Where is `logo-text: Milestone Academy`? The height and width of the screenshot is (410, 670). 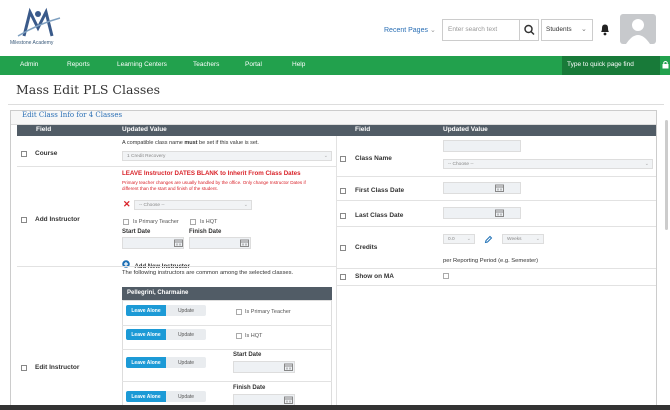 logo-text: Milestone Academy is located at coordinates (32, 43).